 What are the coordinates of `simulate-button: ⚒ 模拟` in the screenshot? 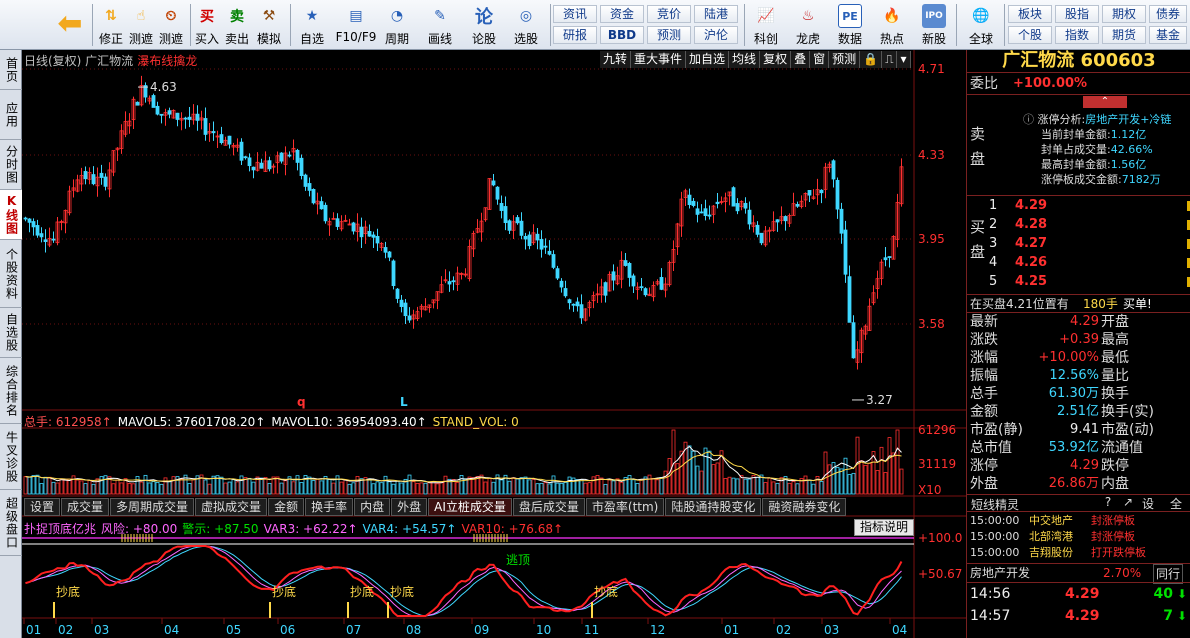 It's located at (269, 25).